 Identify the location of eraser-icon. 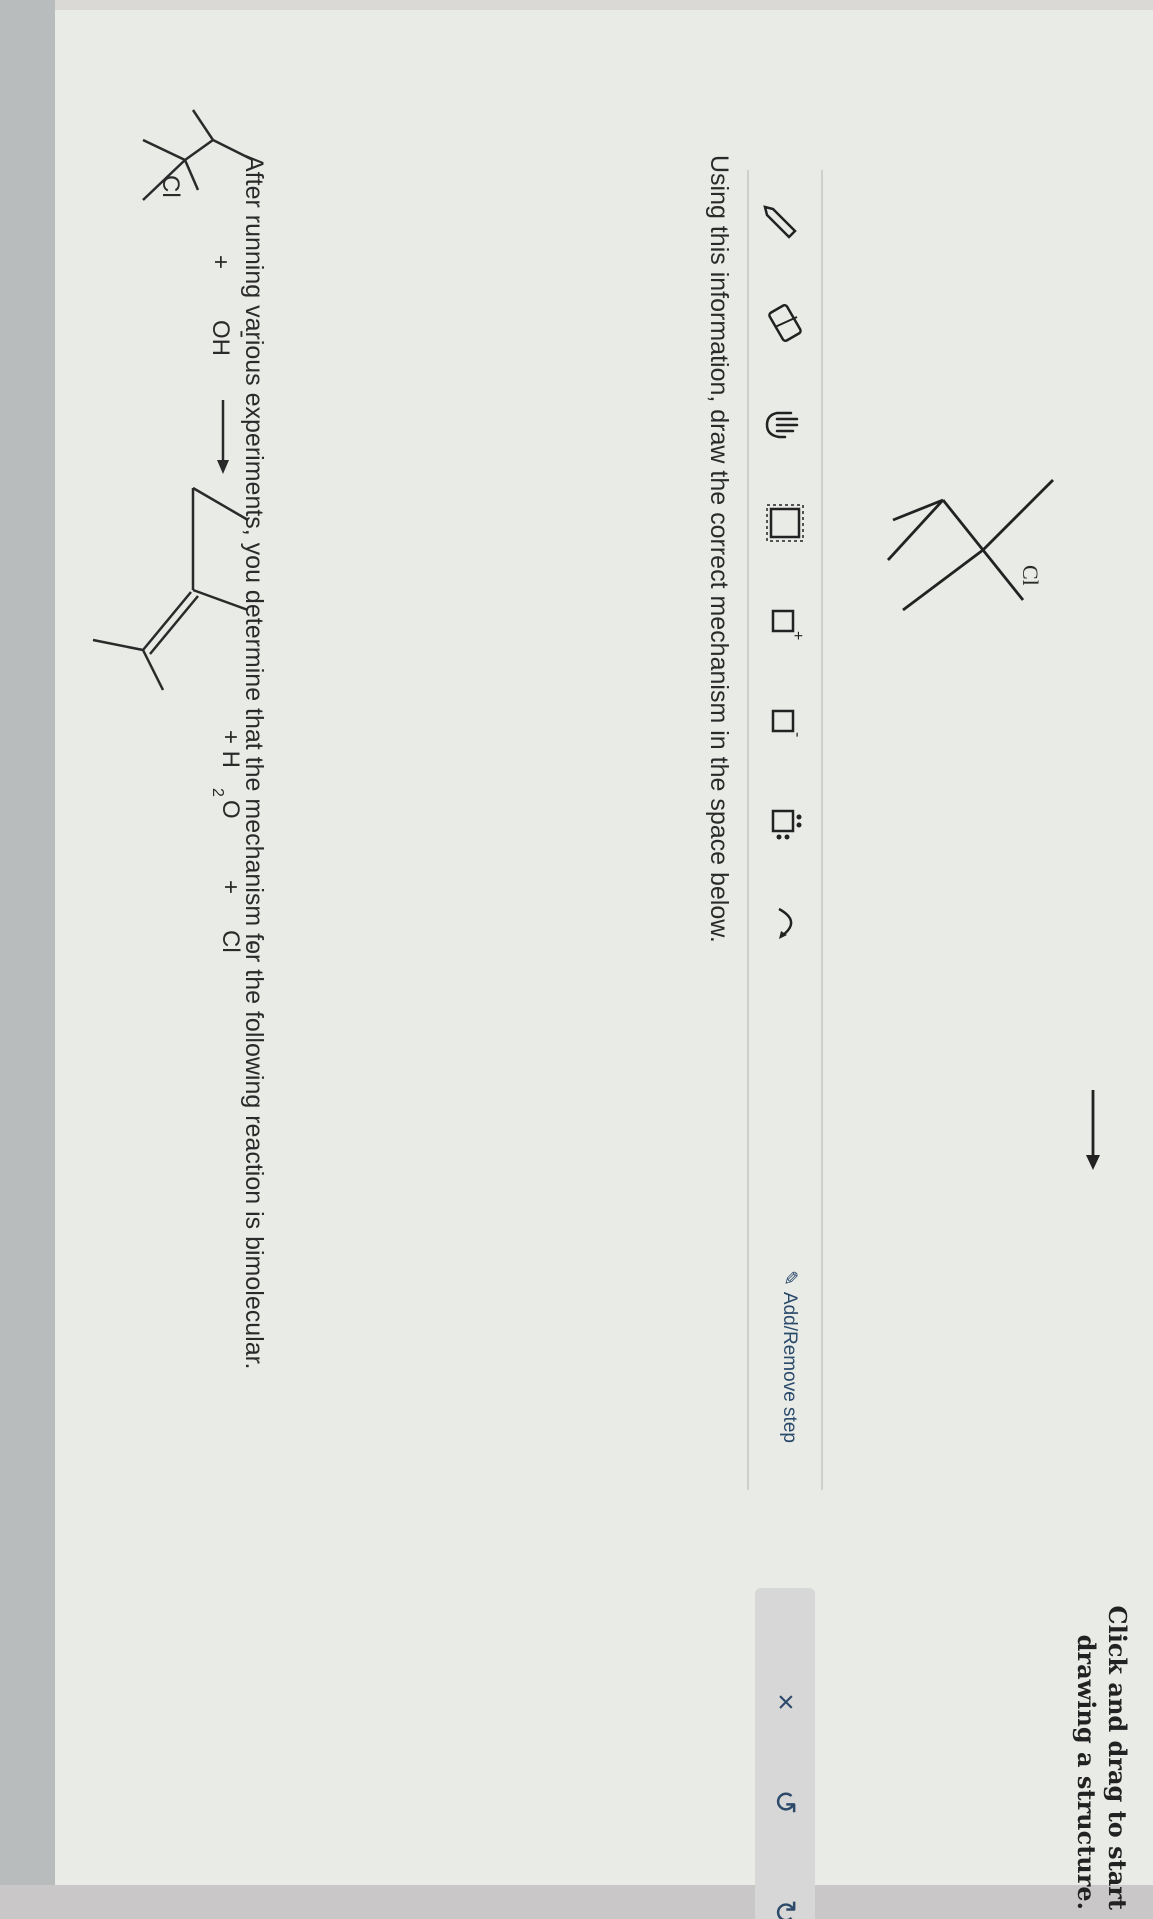
(785, 323).